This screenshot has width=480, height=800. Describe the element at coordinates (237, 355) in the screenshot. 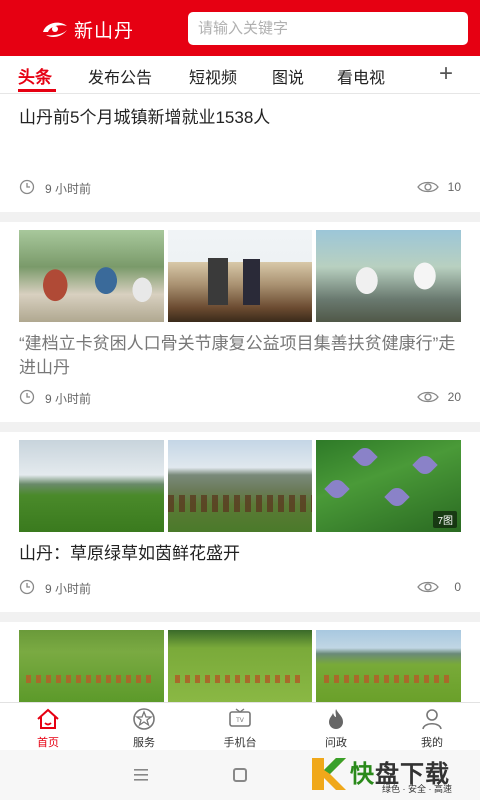

I see `news-title: “建档立卡贫困人口骨关节康复公益项目集善扶贫健康行”走进山丹` at that location.